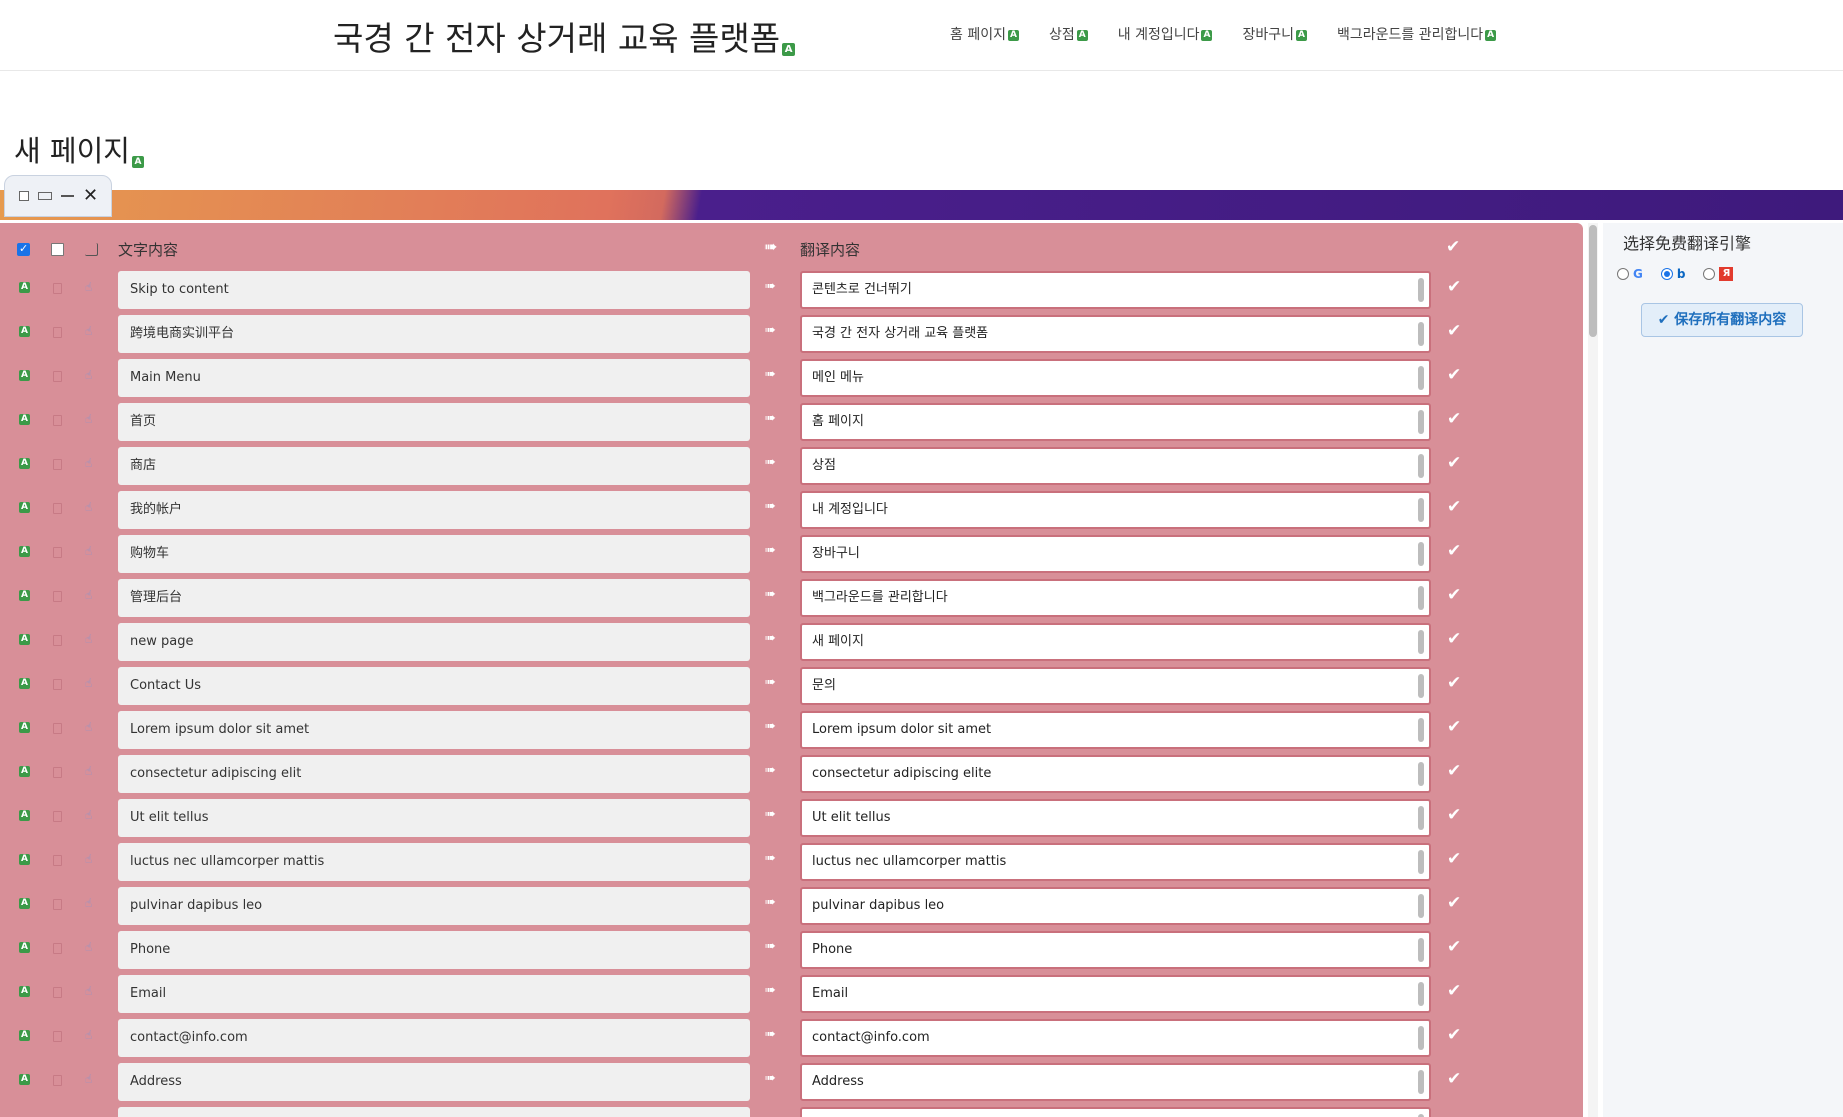 The height and width of the screenshot is (1117, 1843). Describe the element at coordinates (1115, 1082) in the screenshot. I see `translation-input: Address` at that location.